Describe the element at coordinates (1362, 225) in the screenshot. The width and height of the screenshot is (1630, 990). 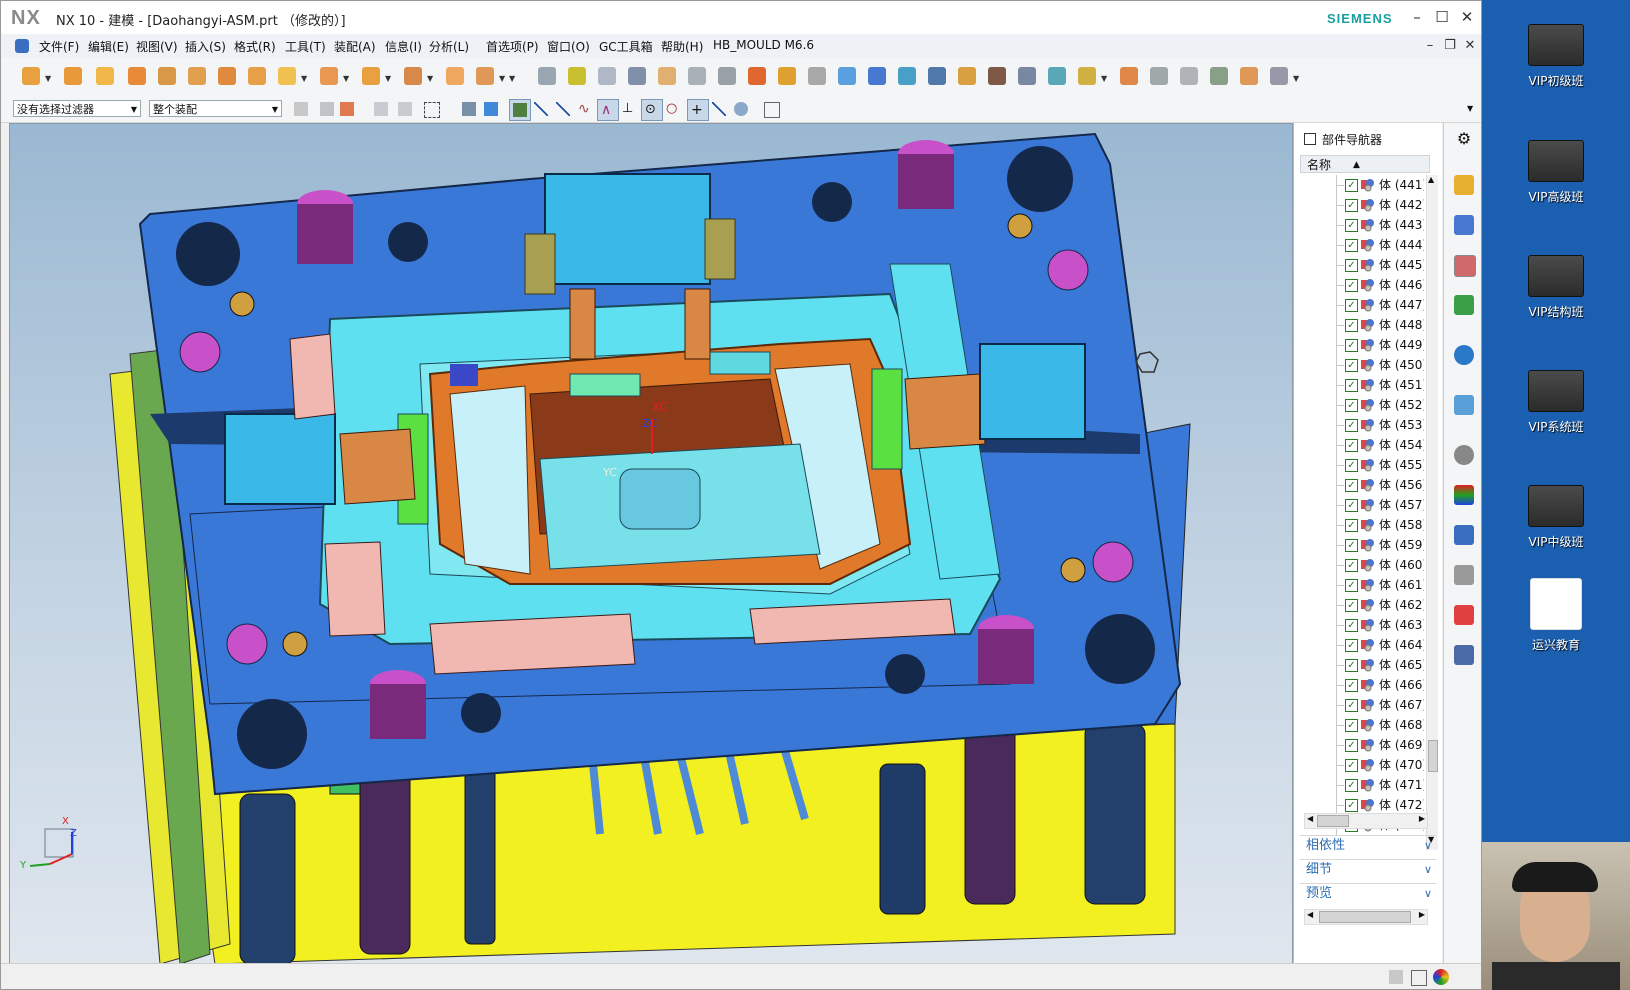
I see `tree-row: ✓ 体 (443)` at that location.